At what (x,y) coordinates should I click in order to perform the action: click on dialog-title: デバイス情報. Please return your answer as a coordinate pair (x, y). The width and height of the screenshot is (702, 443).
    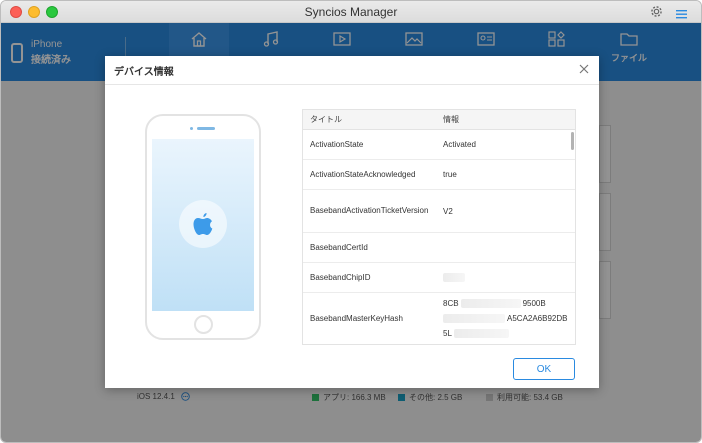
    Looking at the image, I should click on (144, 72).